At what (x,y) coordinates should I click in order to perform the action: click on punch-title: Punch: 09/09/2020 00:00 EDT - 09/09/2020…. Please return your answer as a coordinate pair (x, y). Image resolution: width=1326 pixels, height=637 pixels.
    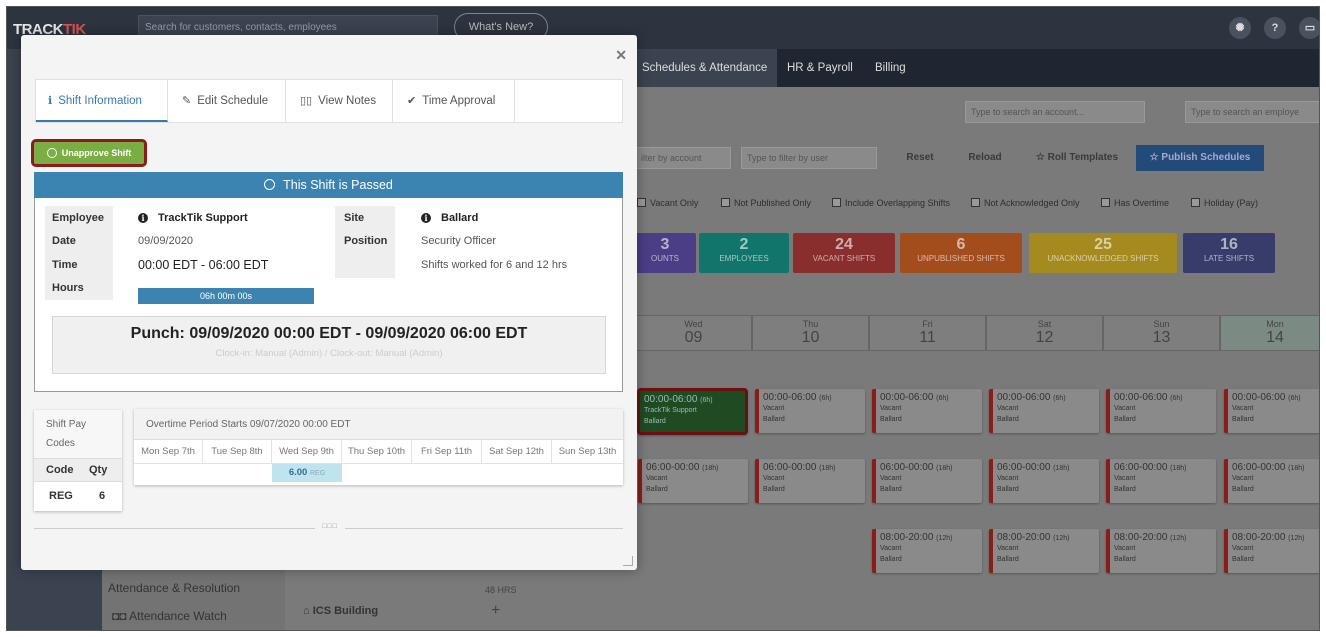
    Looking at the image, I should click on (329, 333).